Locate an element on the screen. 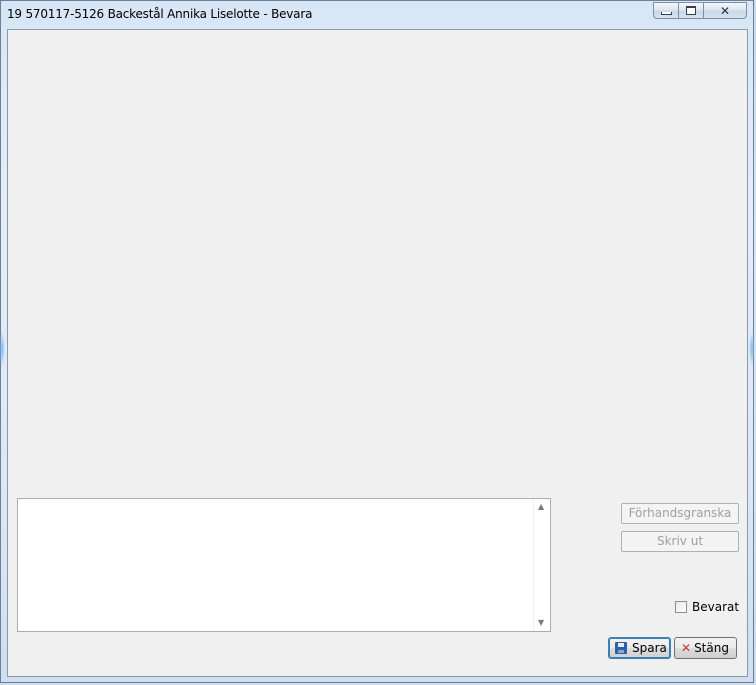 This screenshot has height=685, width=756. maximize-button is located at coordinates (691, 10).